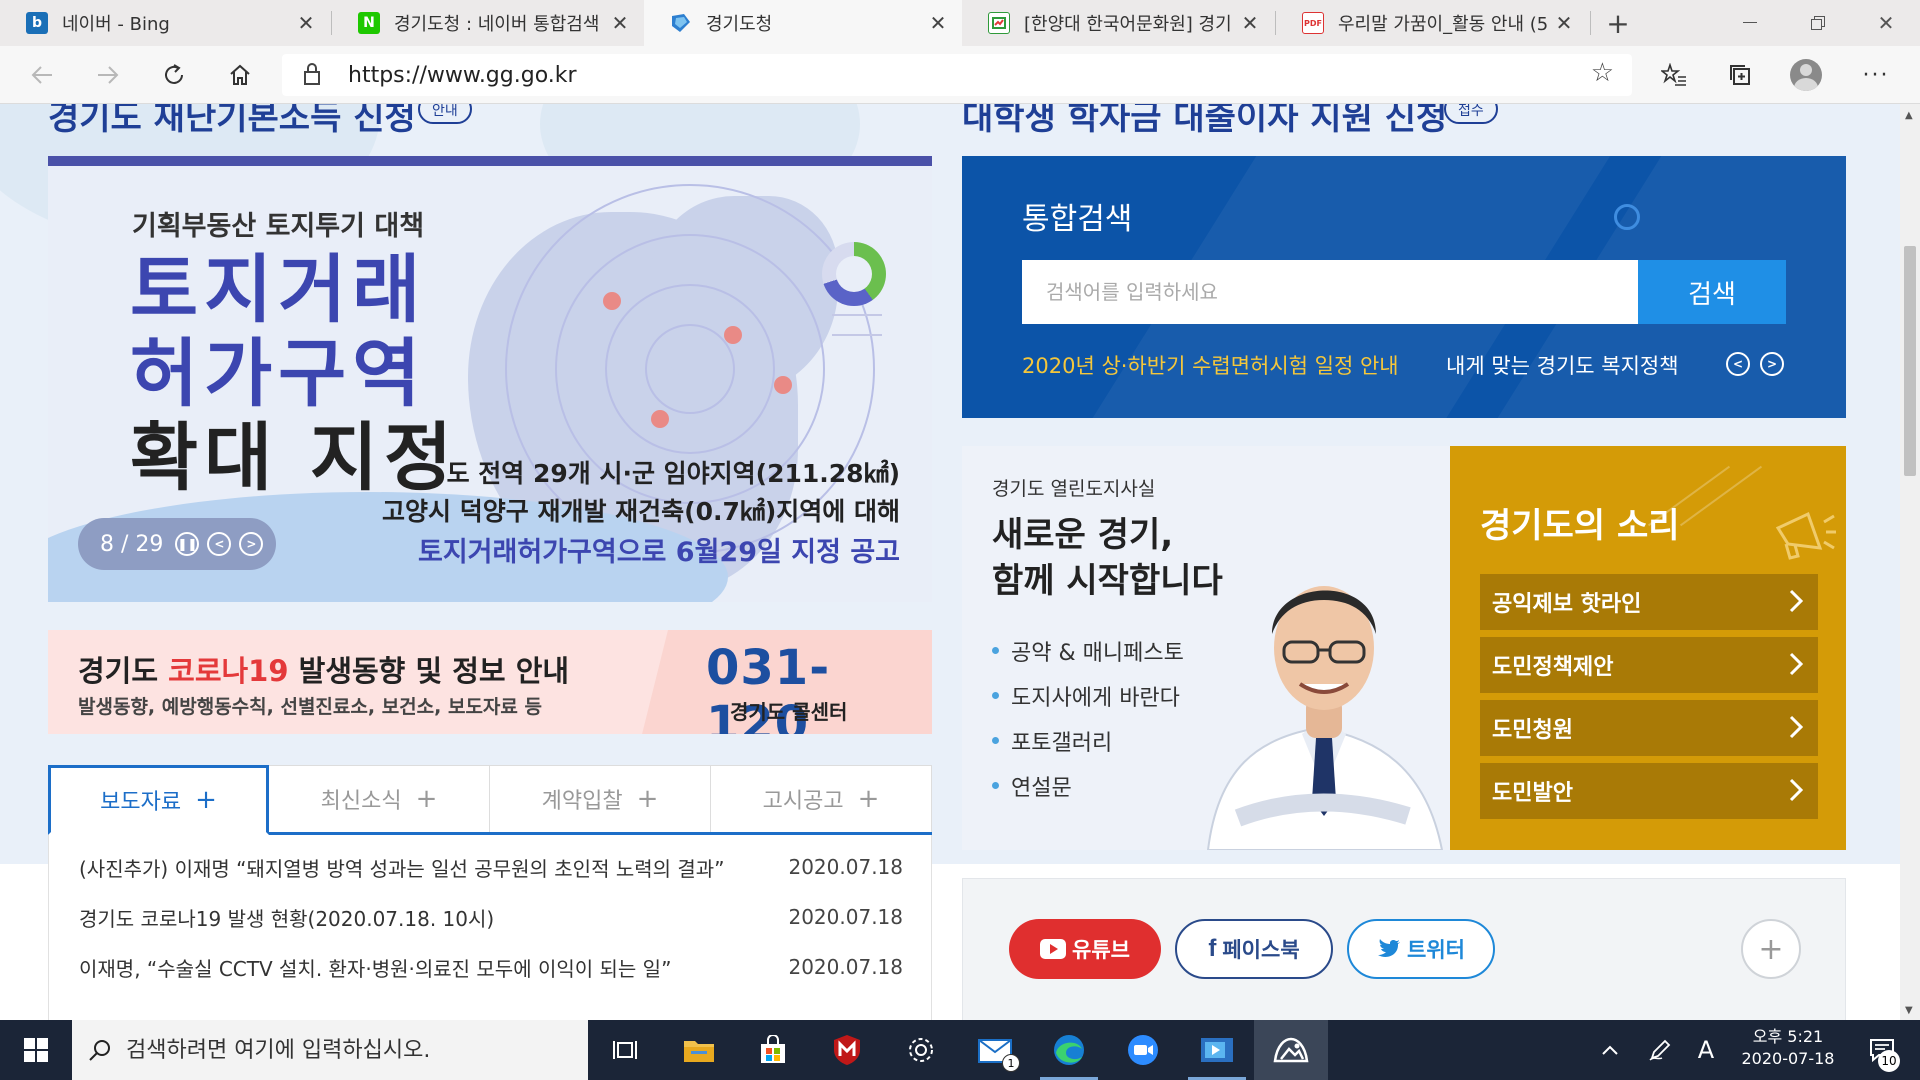 The image size is (1920, 1080). I want to click on banner-headline-line2: 허가구역, so click(278, 374).